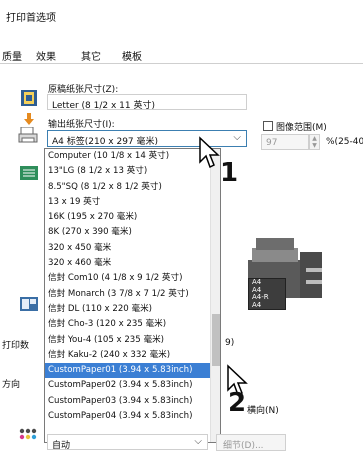 This screenshot has width=363, height=455. Describe the element at coordinates (132, 263) in the screenshot. I see `dropdown-item: 320 x 460 毫米` at that location.